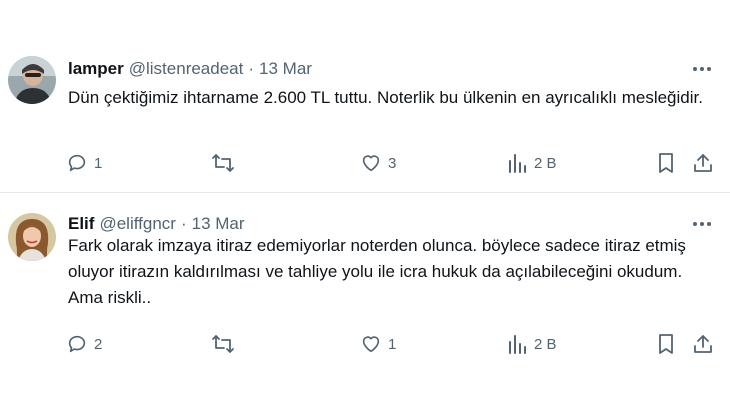 The image size is (730, 420). I want to click on tweet-header: Elif @eliffgncr · 13 Mar, so click(156, 224).